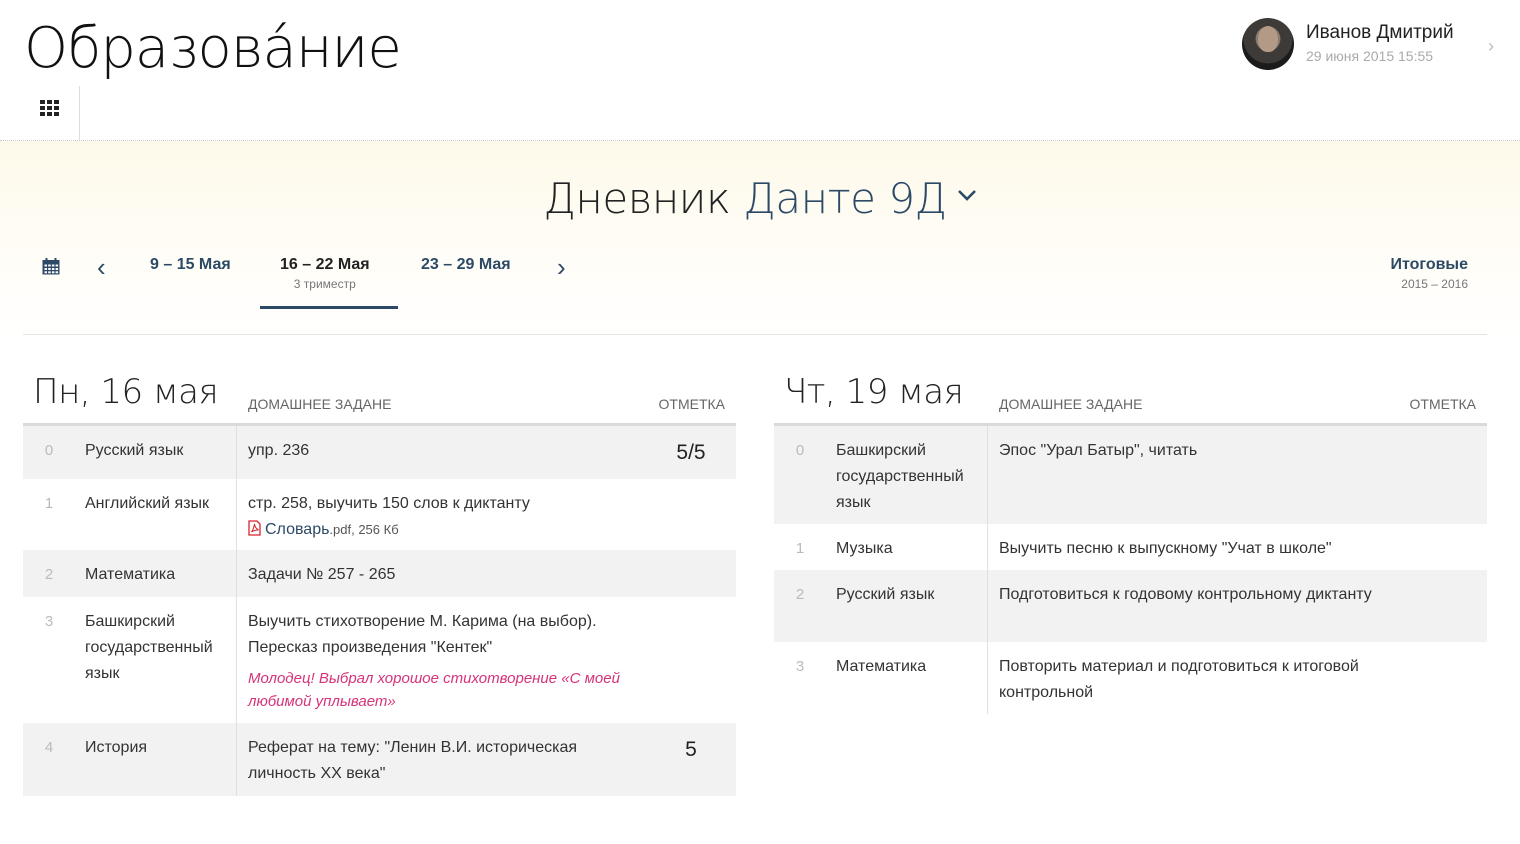 The height and width of the screenshot is (844, 1520). Describe the element at coordinates (126, 392) in the screenshot. I see `day-title: Пн, 16 мая` at that location.